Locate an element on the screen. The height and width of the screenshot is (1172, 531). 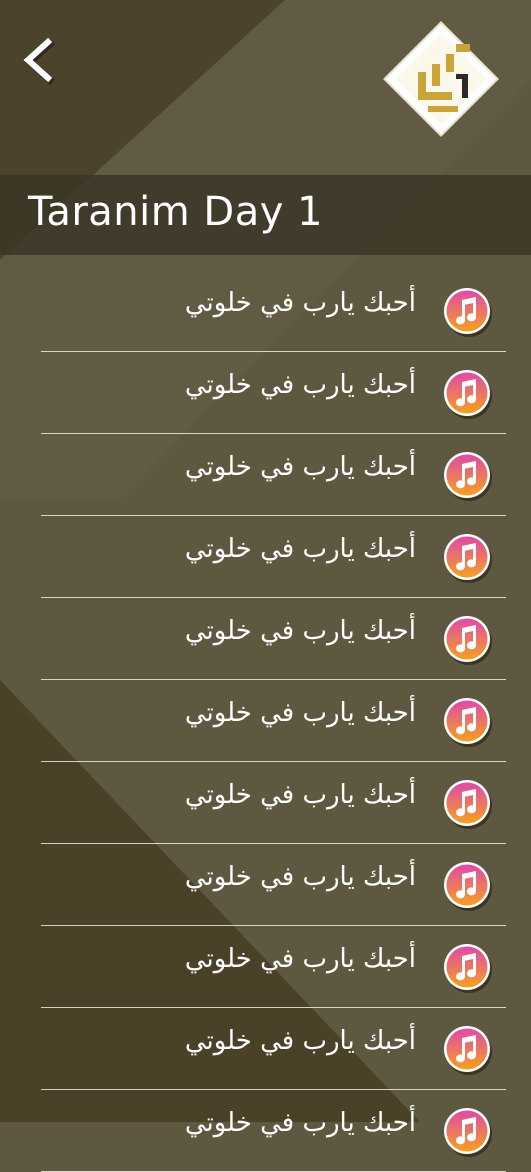
back-button is located at coordinates (40, 60).